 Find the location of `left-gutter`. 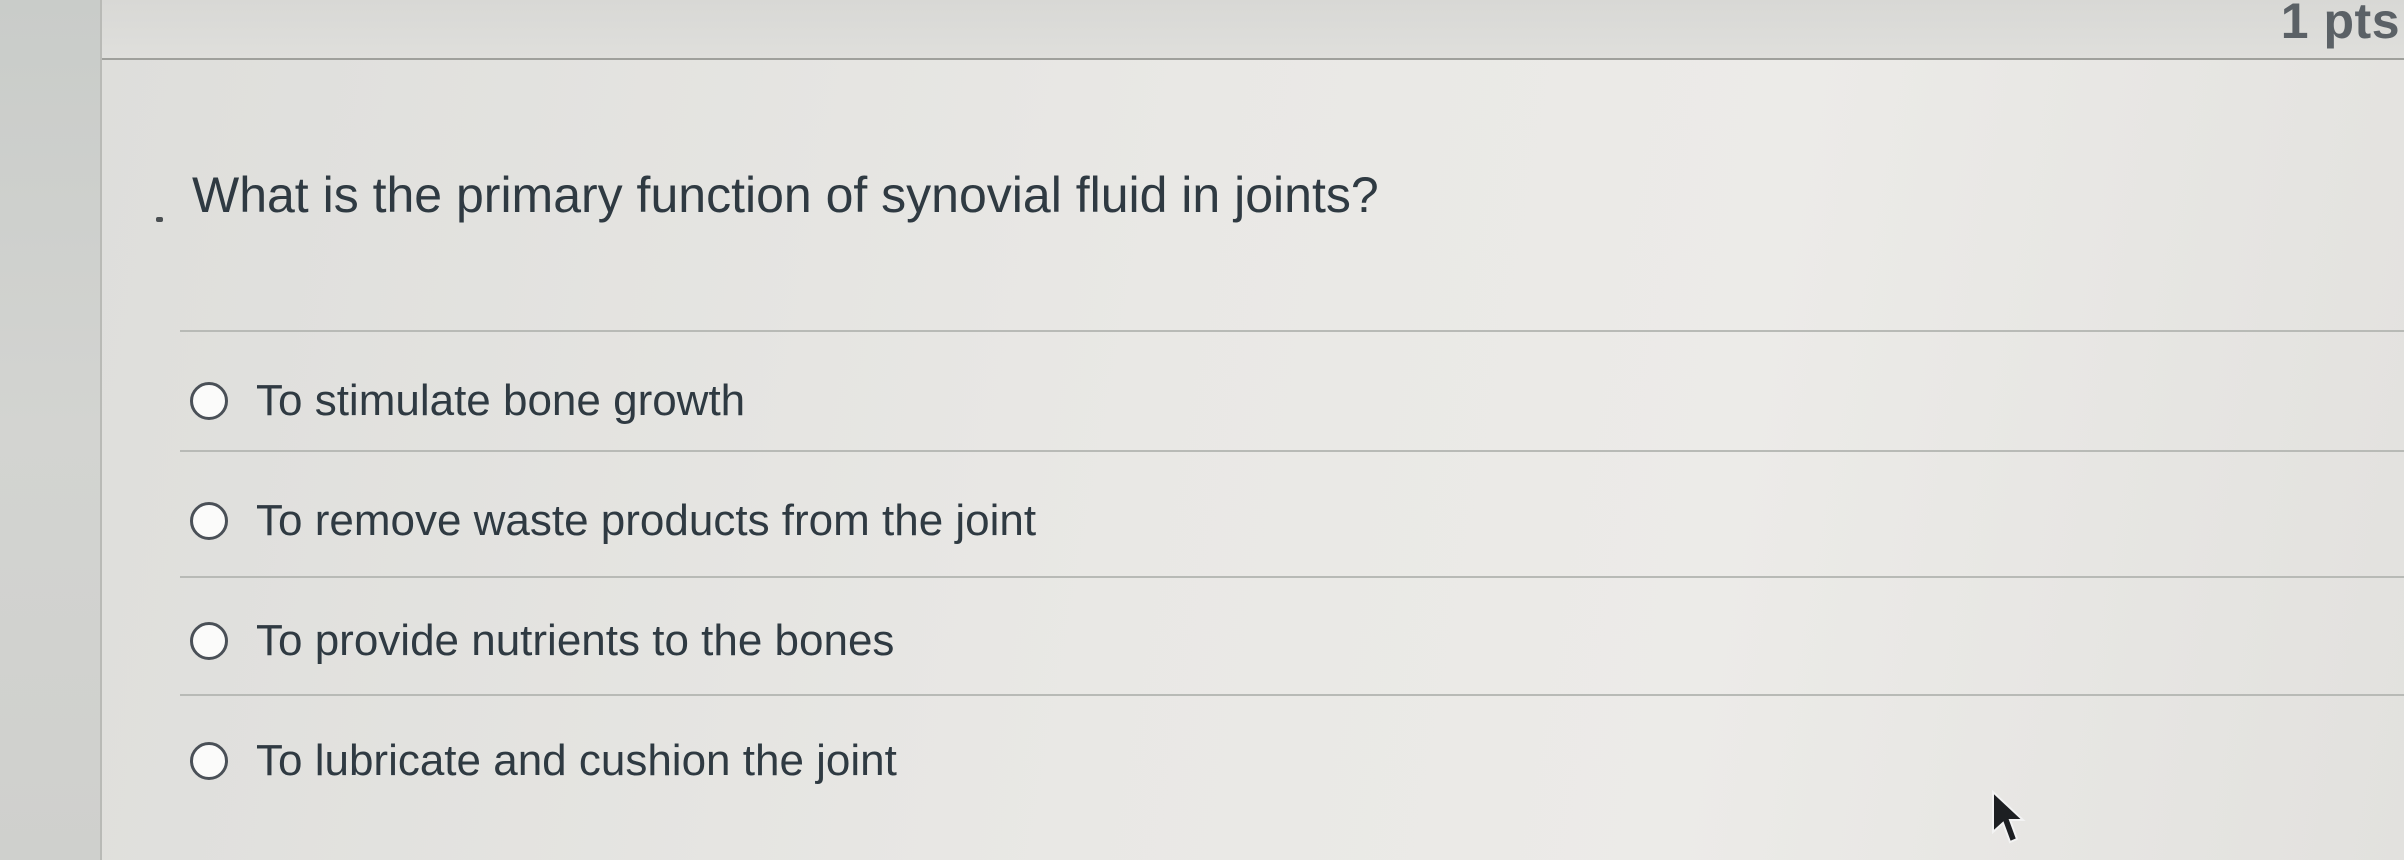

left-gutter is located at coordinates (50, 430).